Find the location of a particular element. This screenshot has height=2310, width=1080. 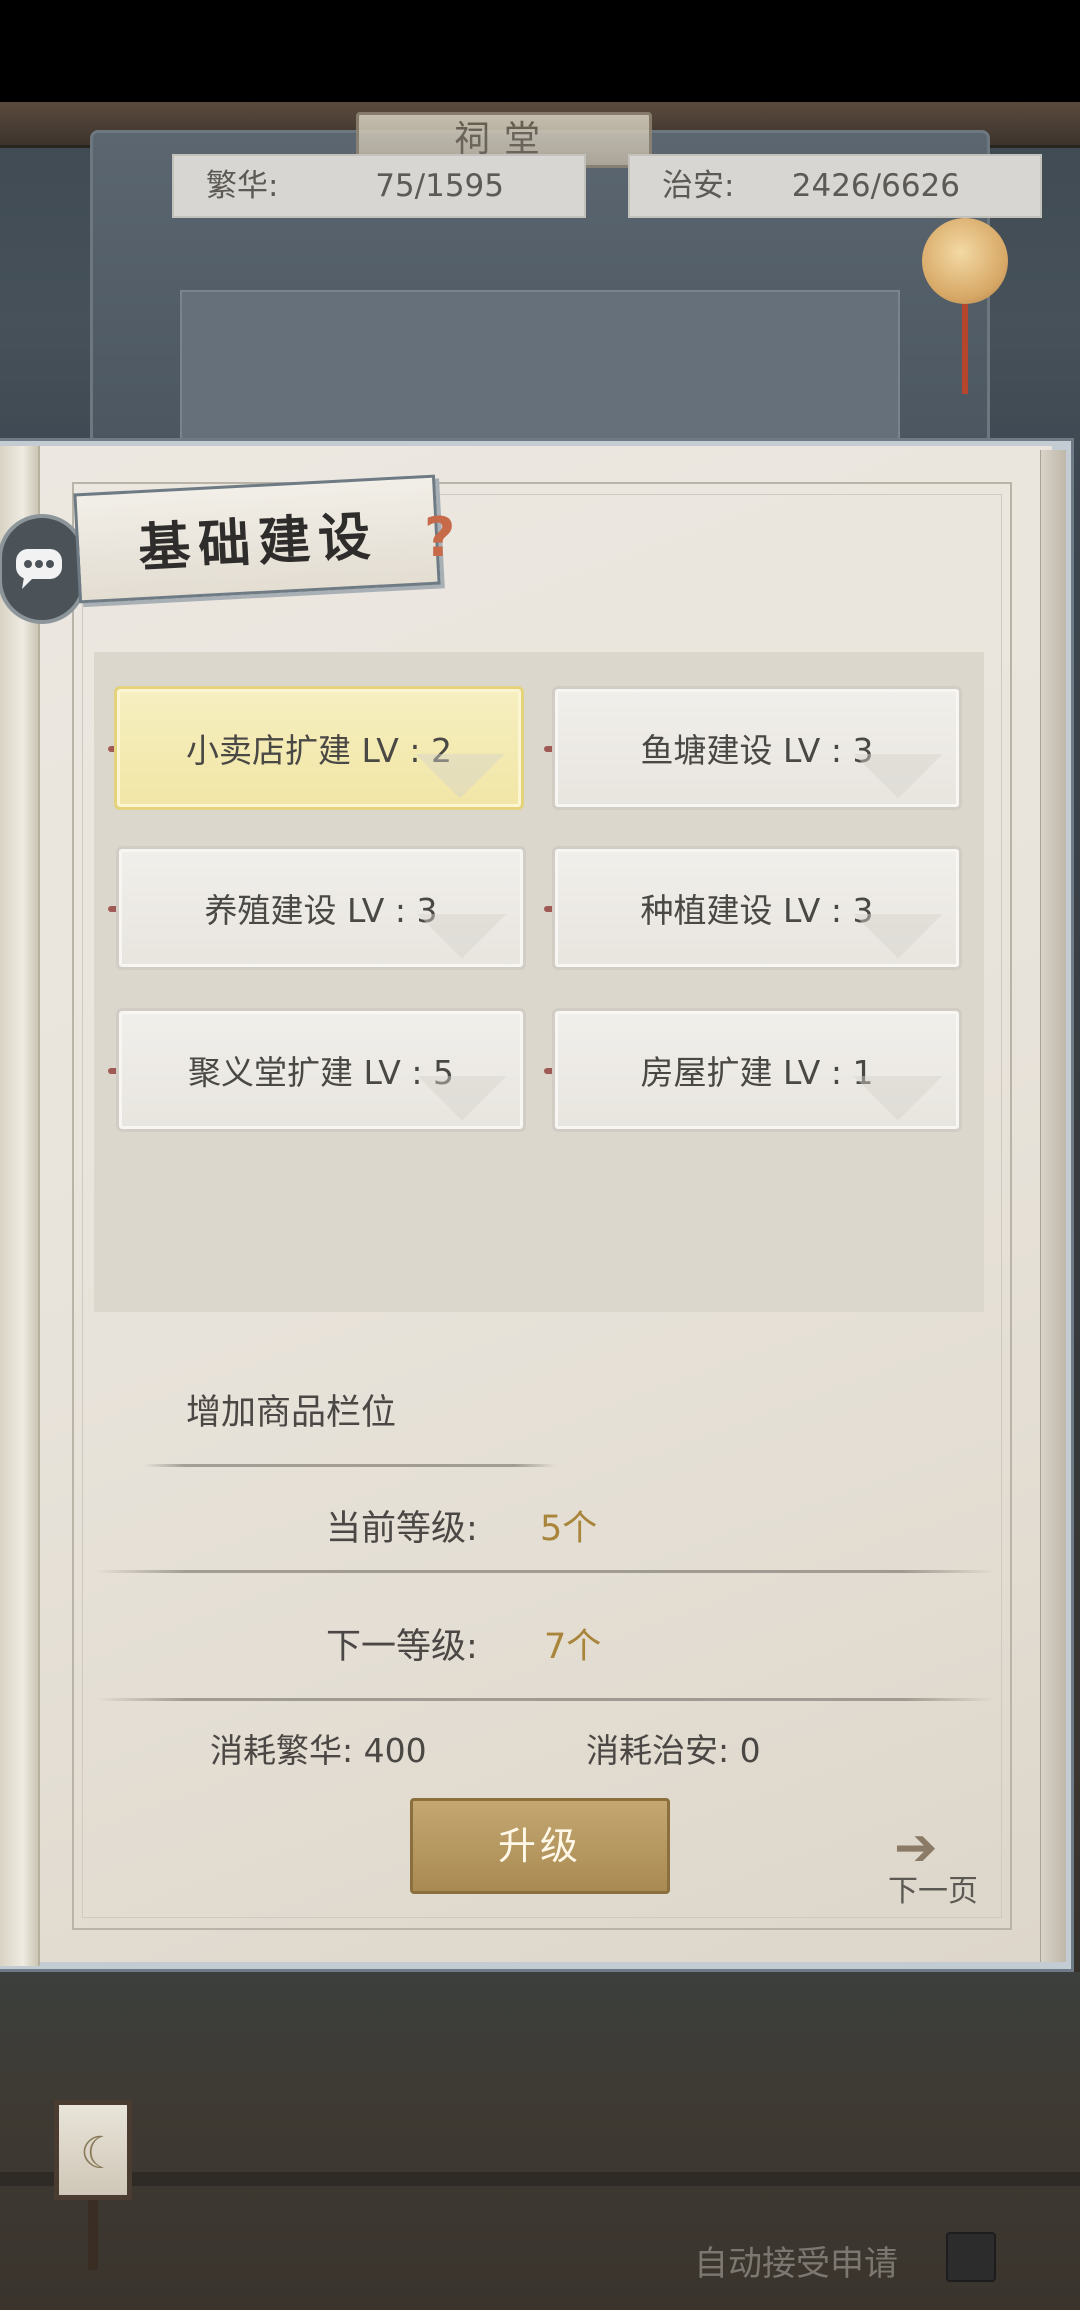

building-card-label: 养殖建设 LV : 3 is located at coordinates (321, 910).